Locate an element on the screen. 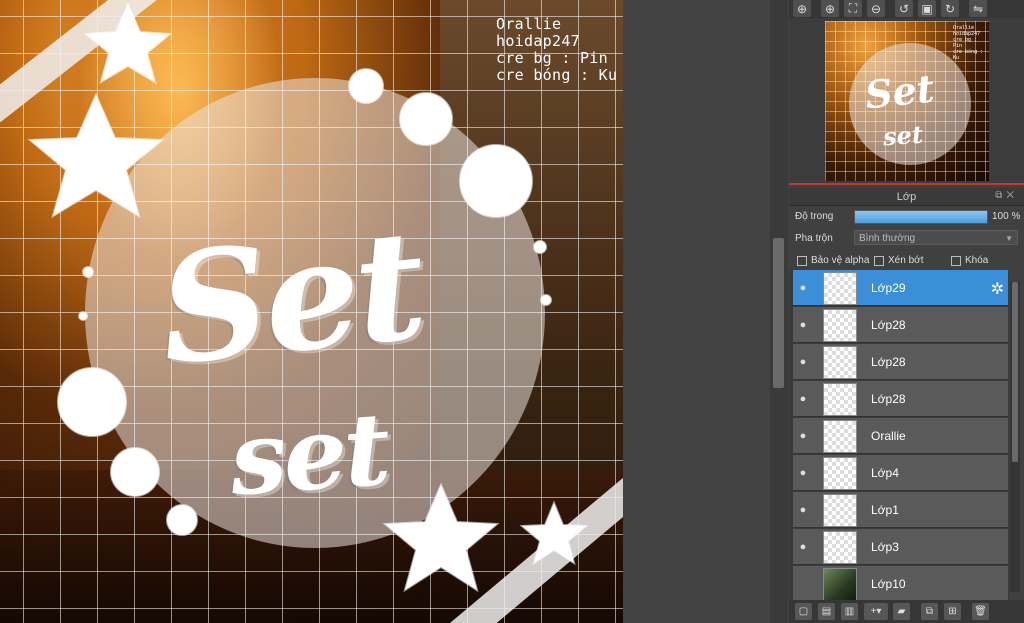 The width and height of the screenshot is (1024, 623). blend-label: Pha trộn is located at coordinates (814, 238).